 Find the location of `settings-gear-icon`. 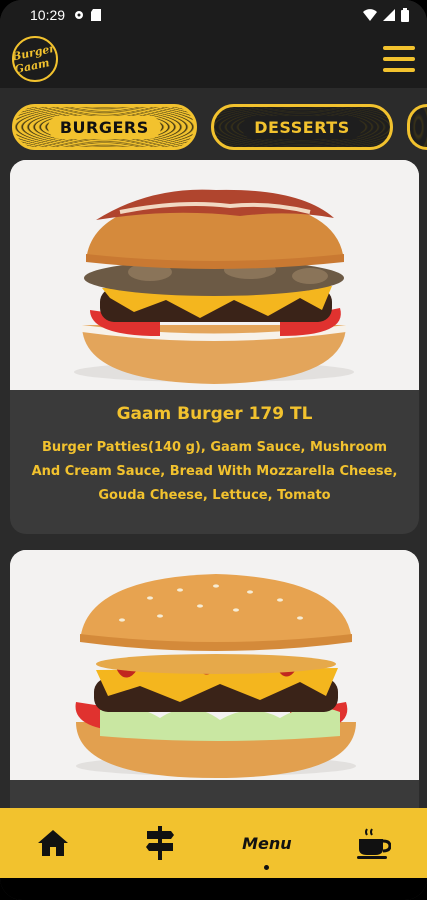

settings-gear-icon is located at coordinates (79, 15).